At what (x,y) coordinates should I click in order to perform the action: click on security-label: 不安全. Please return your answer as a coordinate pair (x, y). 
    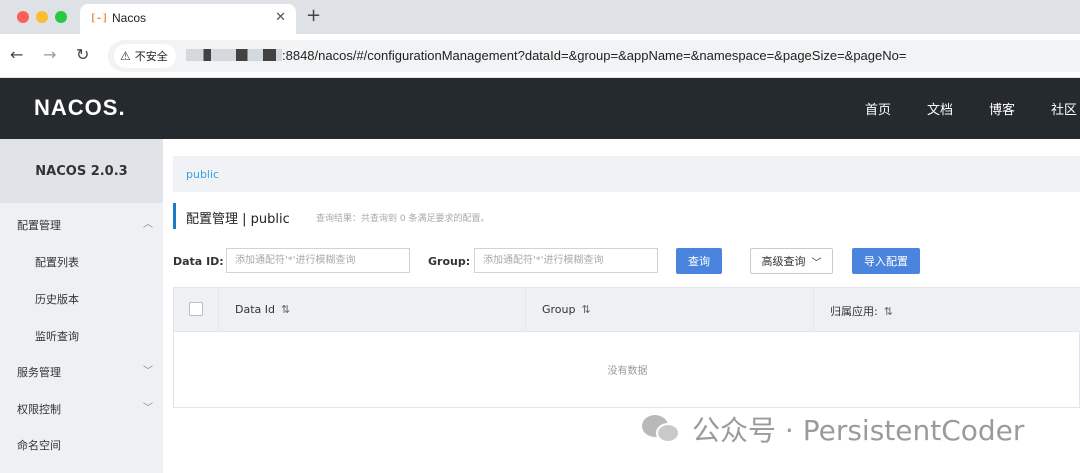
    Looking at the image, I should click on (151, 56).